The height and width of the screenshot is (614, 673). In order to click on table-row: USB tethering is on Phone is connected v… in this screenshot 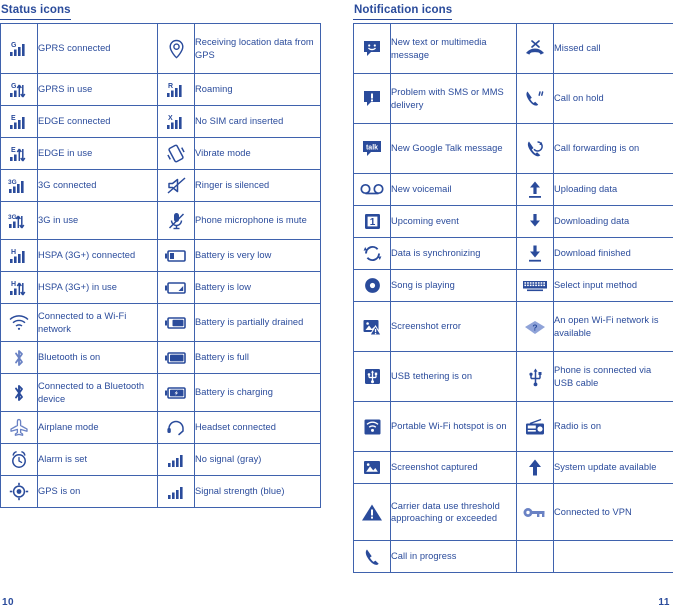, I will do `click(513, 376)`.